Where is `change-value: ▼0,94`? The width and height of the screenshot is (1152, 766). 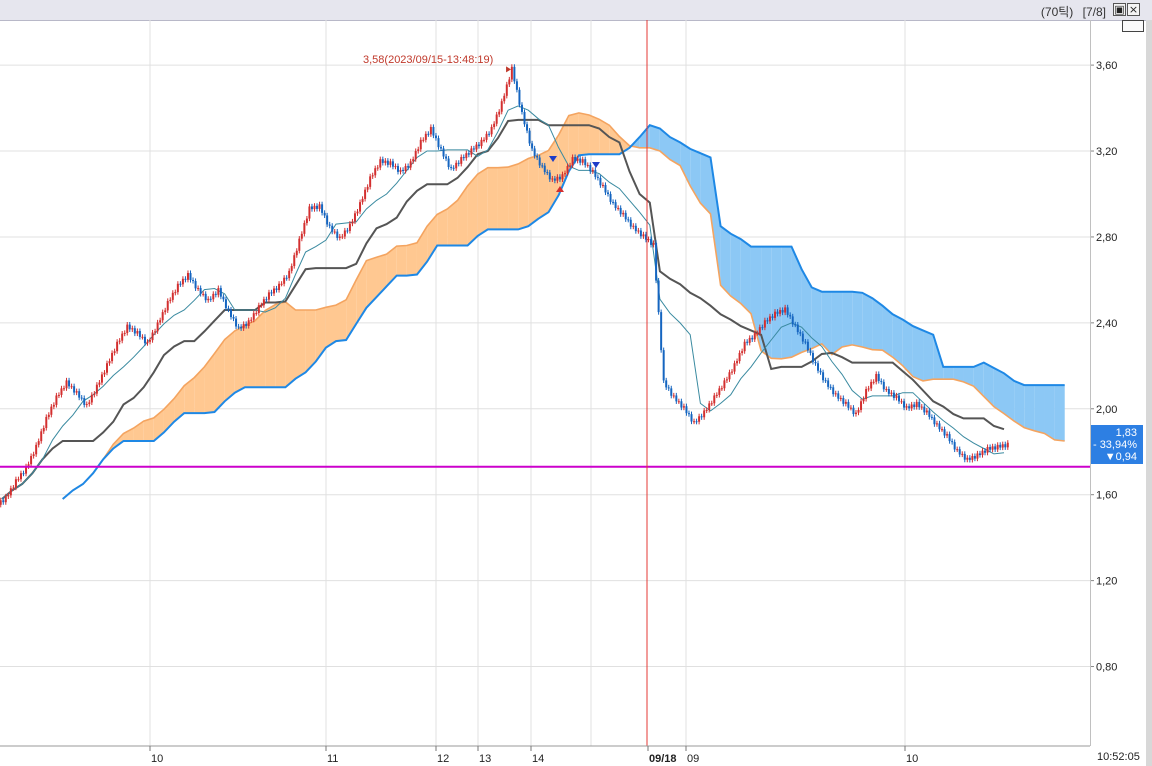
change-value: ▼0,94 is located at coordinates (1120, 457).